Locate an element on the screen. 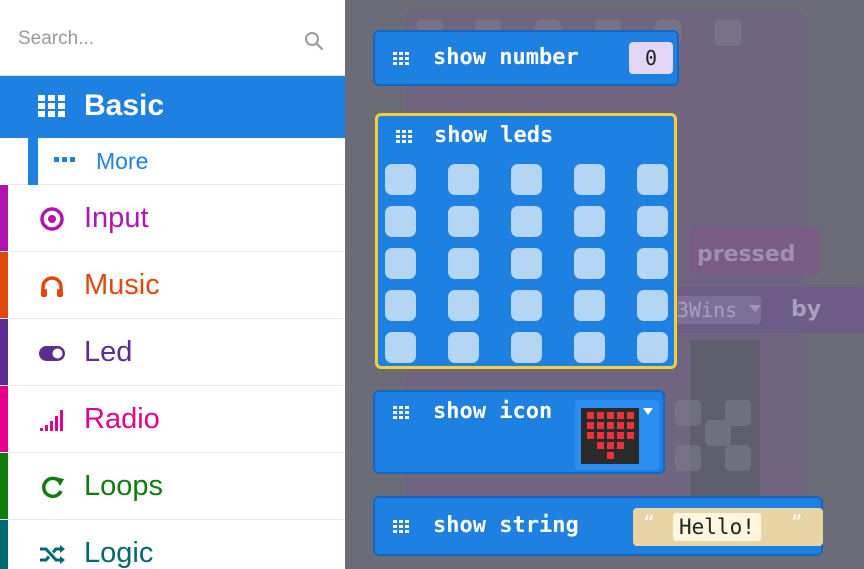 This screenshot has width=864, height=569. category-loops-label: Loops is located at coordinates (124, 486).